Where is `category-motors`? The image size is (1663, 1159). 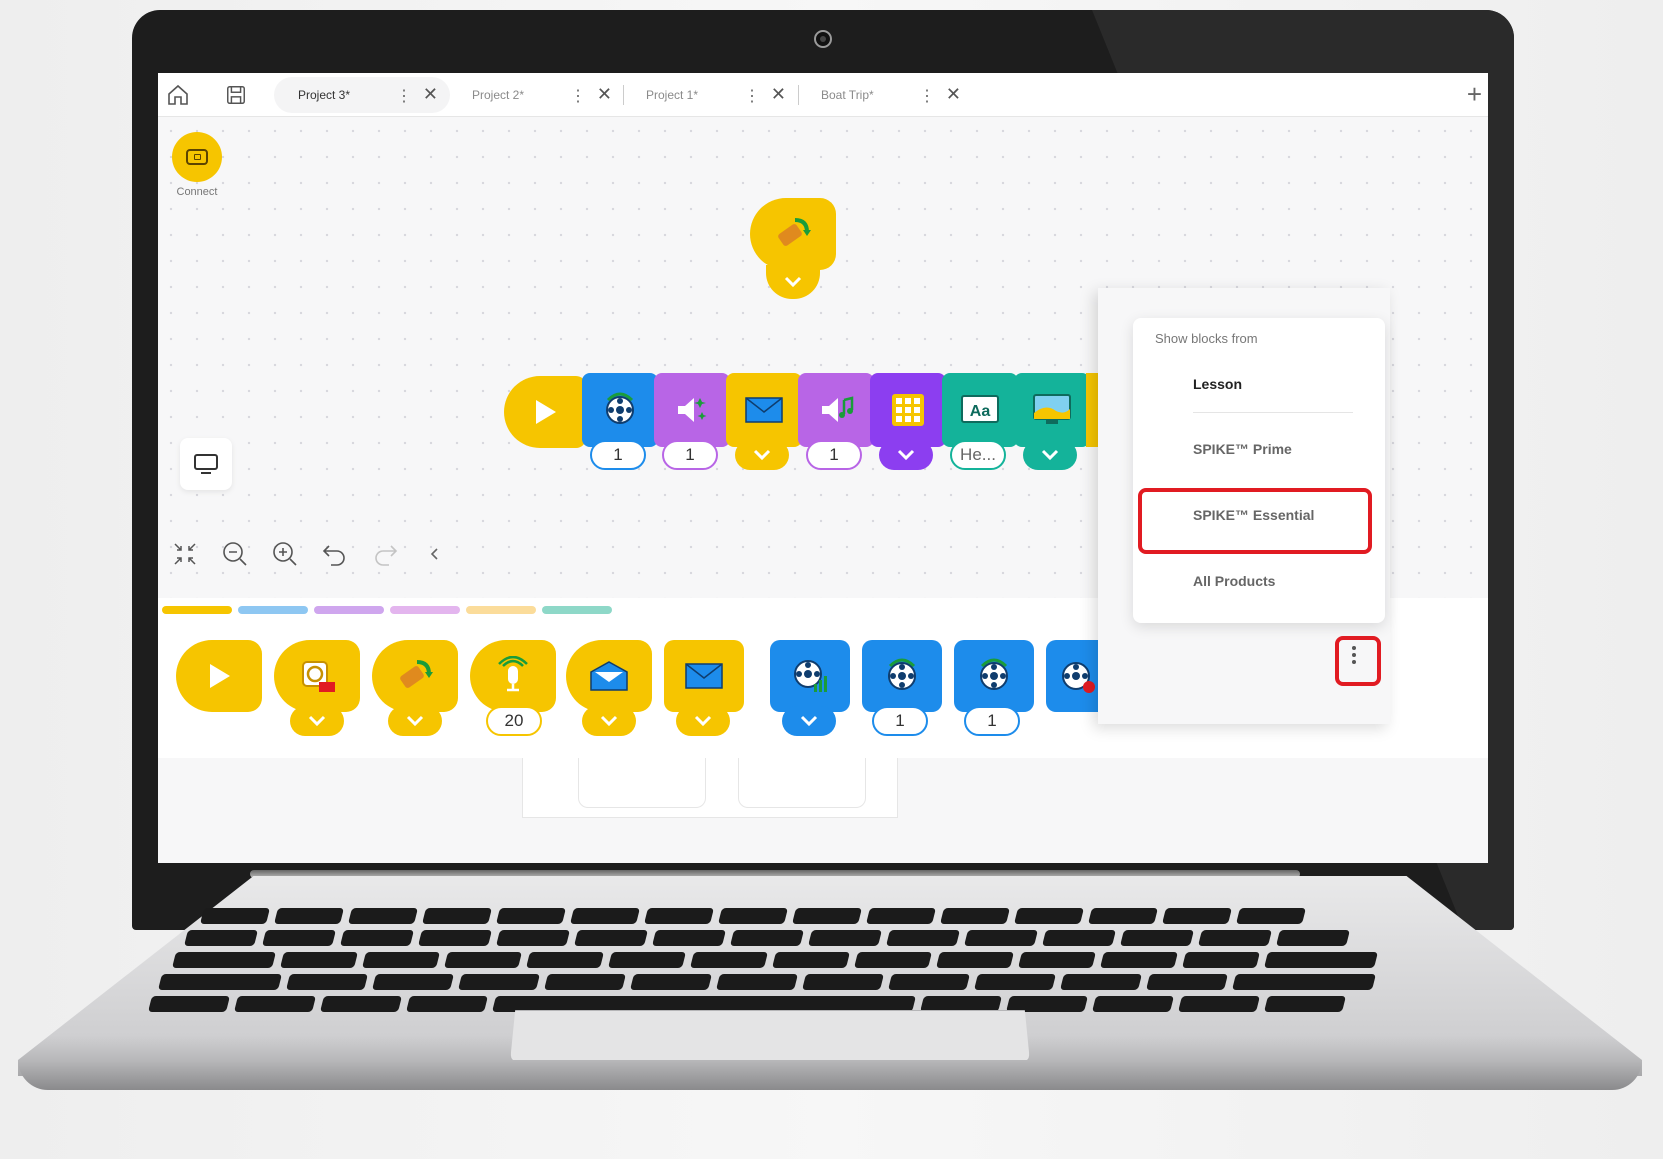 category-motors is located at coordinates (273, 610).